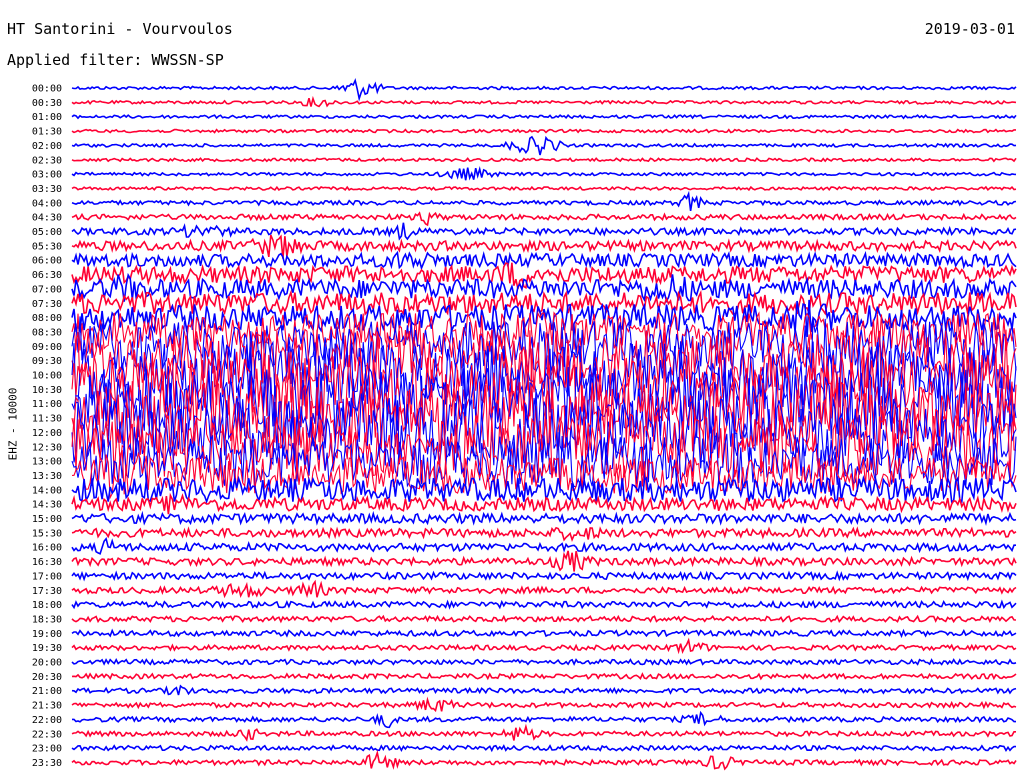 Image resolution: width=1024 pixels, height=780 pixels. What do you see at coordinates (47, 275) in the screenshot?
I see `tick-label: 06:30` at bounding box center [47, 275].